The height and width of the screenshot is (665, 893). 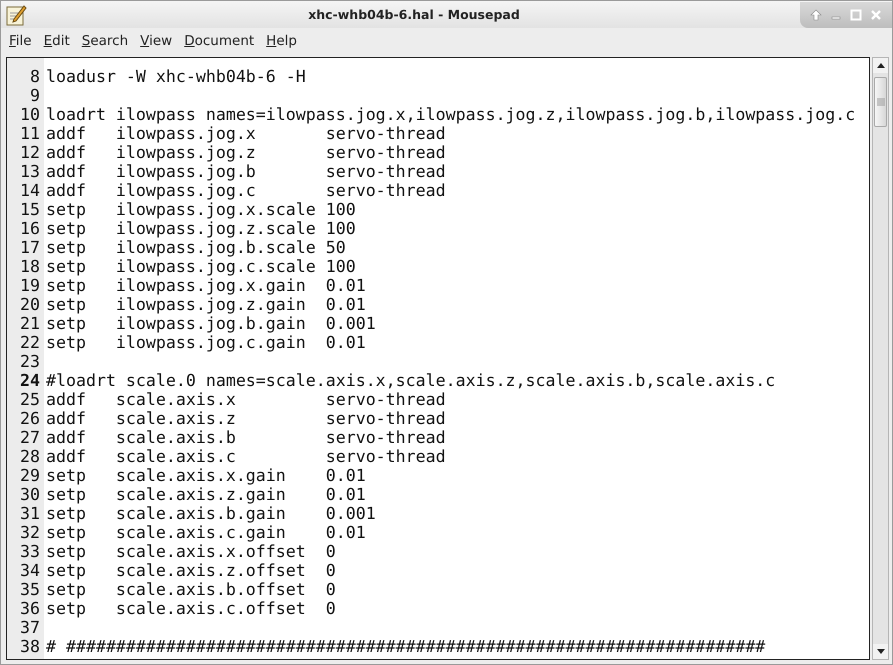 I want to click on notepad-icon, so click(x=16, y=14).